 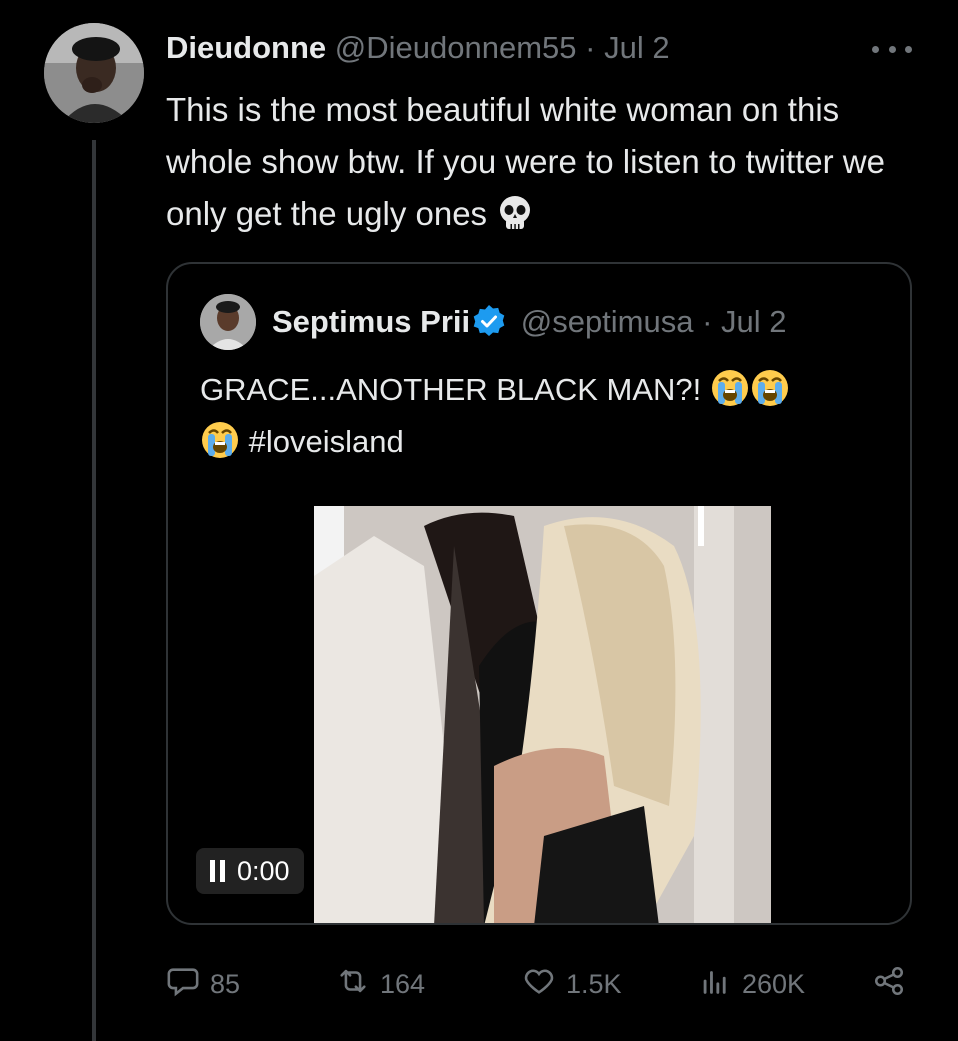 I want to click on views-count: 260K, so click(x=774, y=983).